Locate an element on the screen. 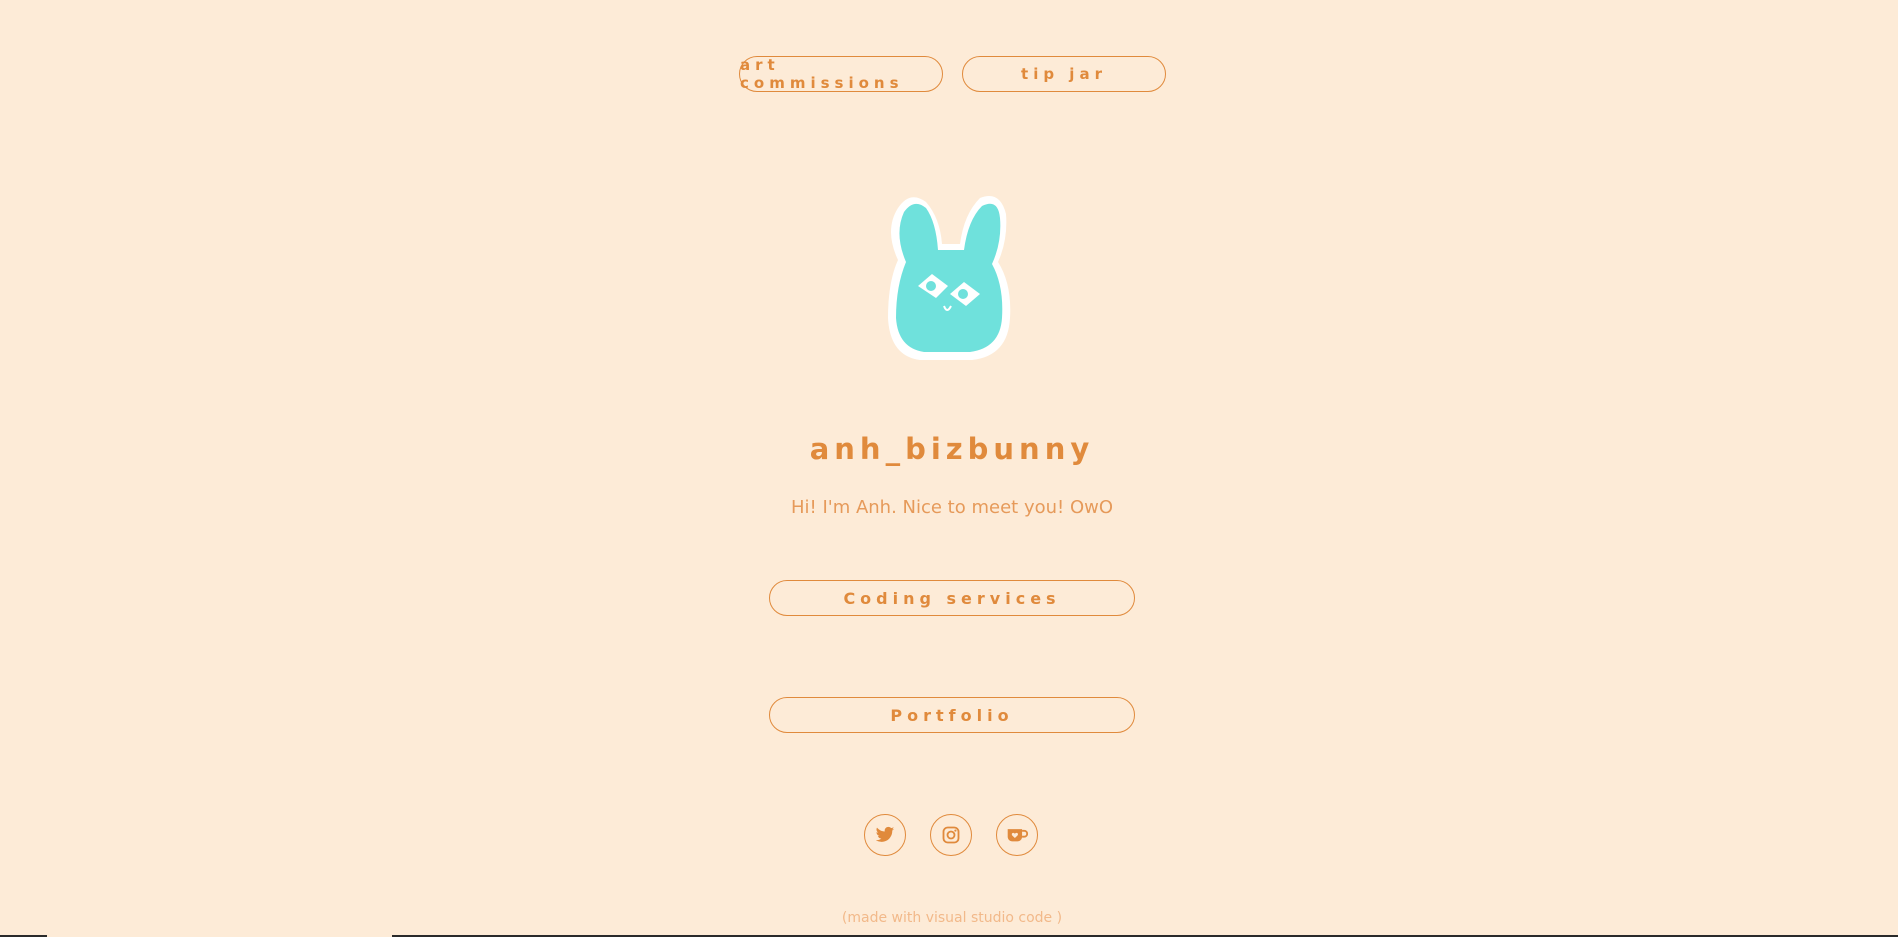 This screenshot has height=937, width=1898. tip-jar-button: tip jar is located at coordinates (1064, 74).